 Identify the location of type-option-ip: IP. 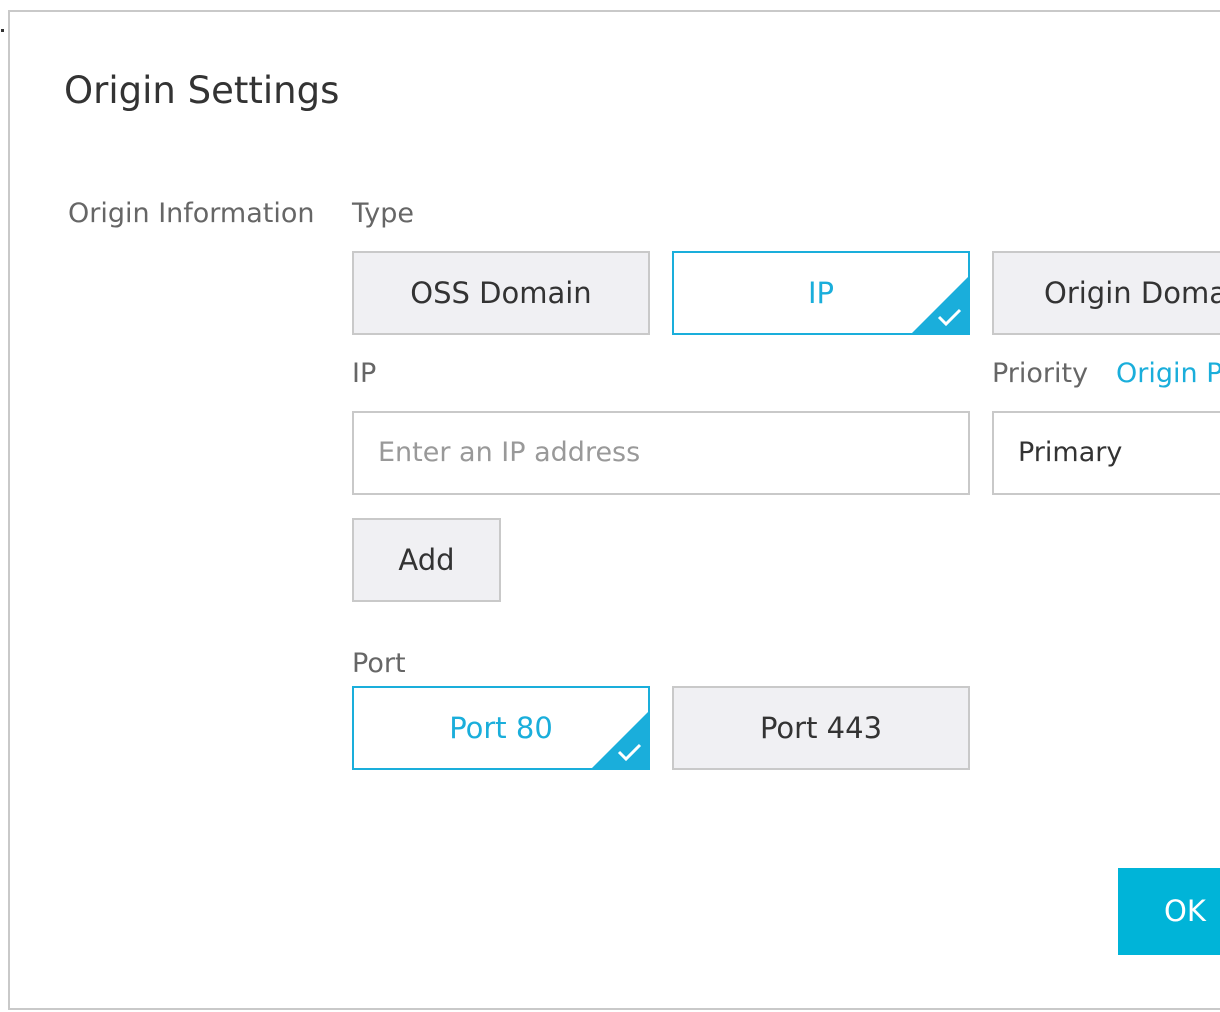
(821, 293).